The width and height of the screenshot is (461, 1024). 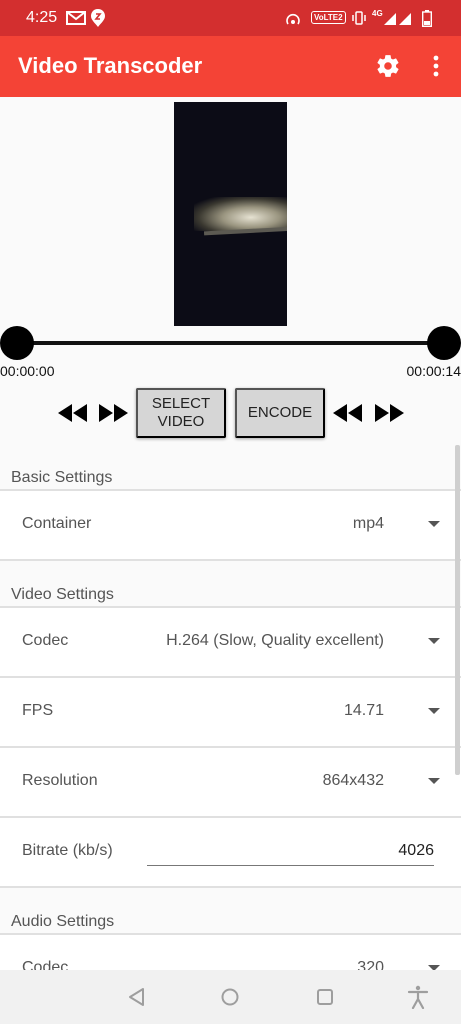 What do you see at coordinates (230, 18) in the screenshot?
I see `status-bar: 4:25 VoLTE2 4G` at bounding box center [230, 18].